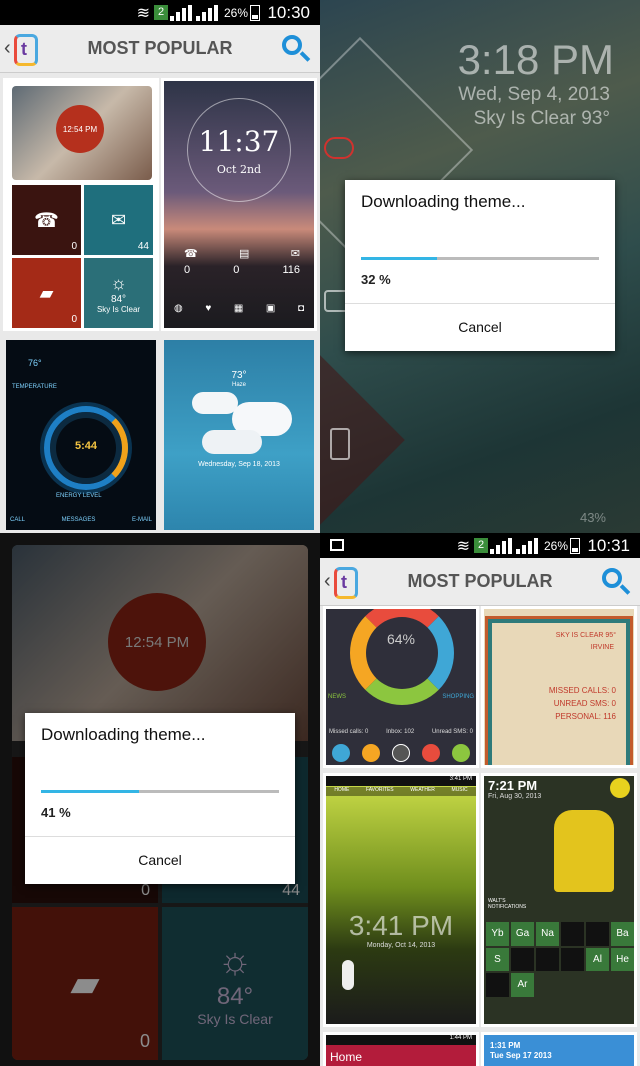 The width and height of the screenshot is (640, 1066). I want to click on sky-time: 1:31 PM, so click(505, 1045).